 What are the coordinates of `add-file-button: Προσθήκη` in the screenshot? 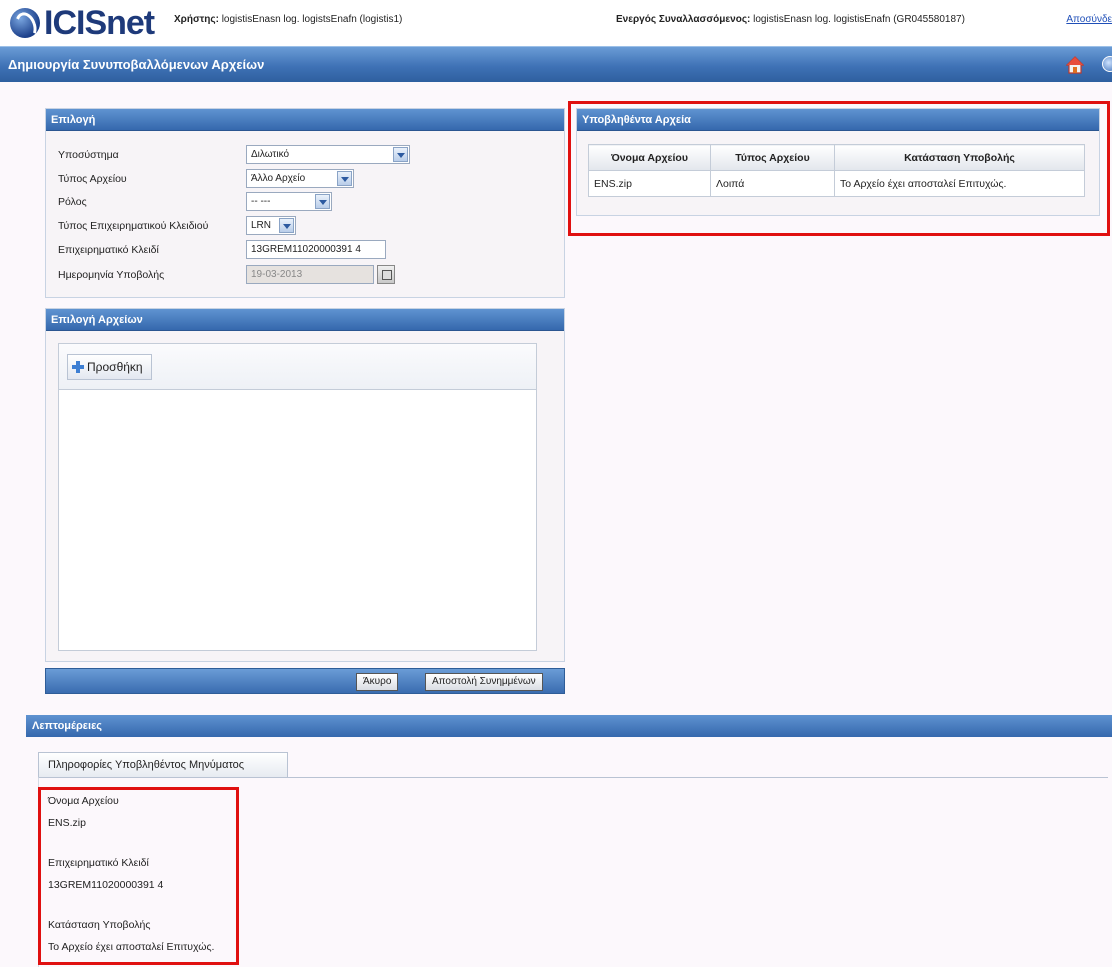 It's located at (109, 367).